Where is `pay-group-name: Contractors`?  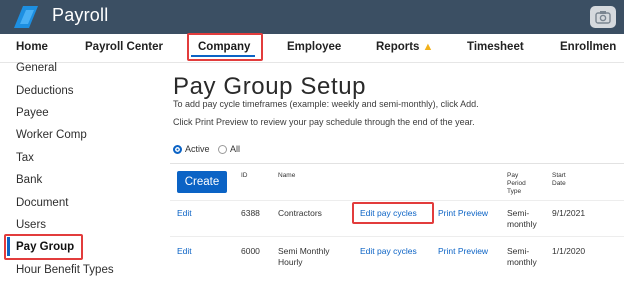 pay-group-name: Contractors is located at coordinates (300, 213).